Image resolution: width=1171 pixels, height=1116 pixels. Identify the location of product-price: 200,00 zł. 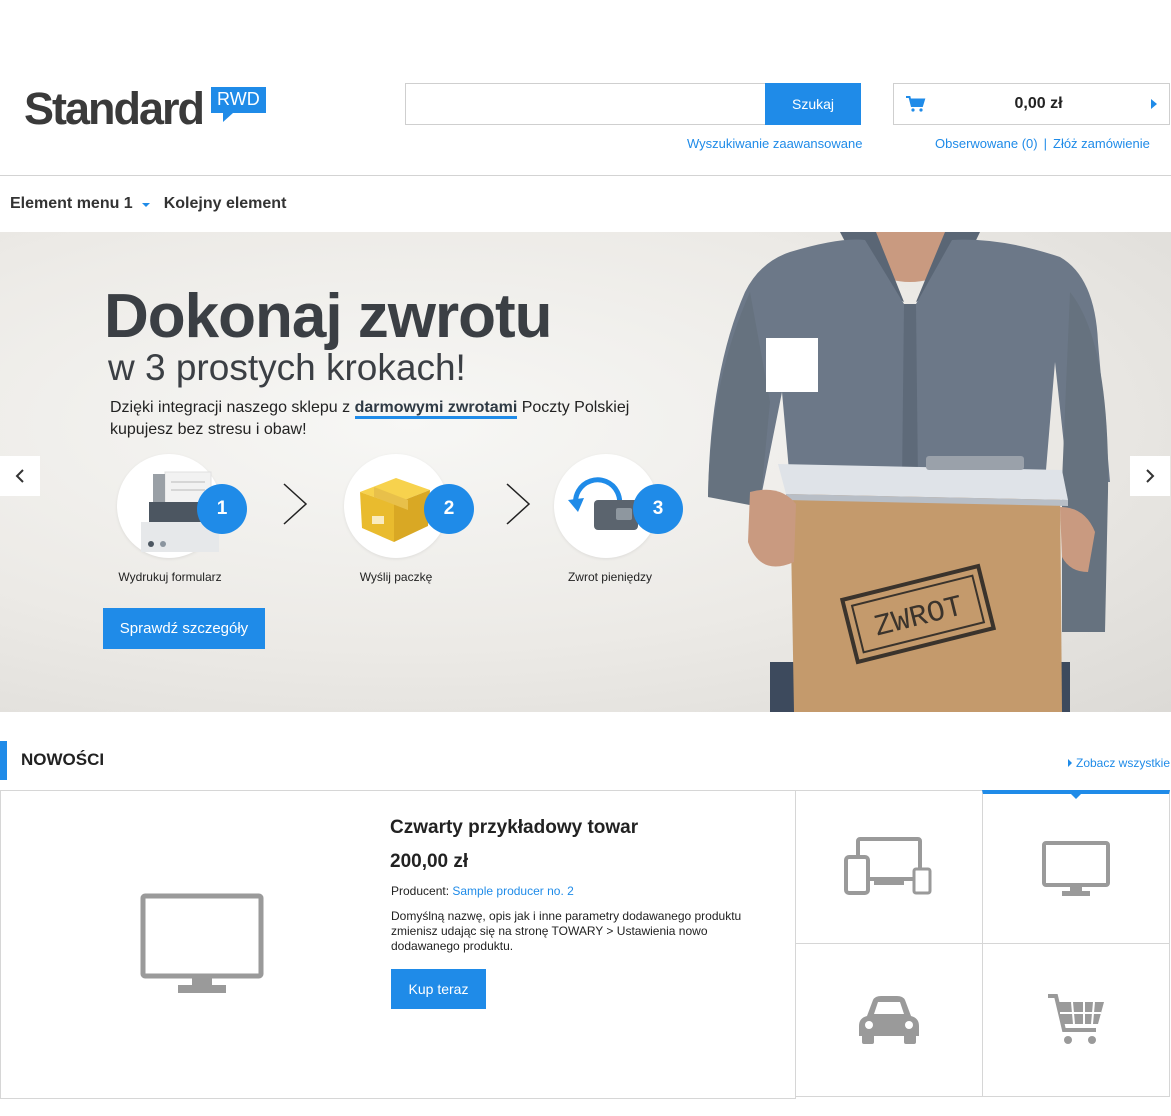
(429, 861).